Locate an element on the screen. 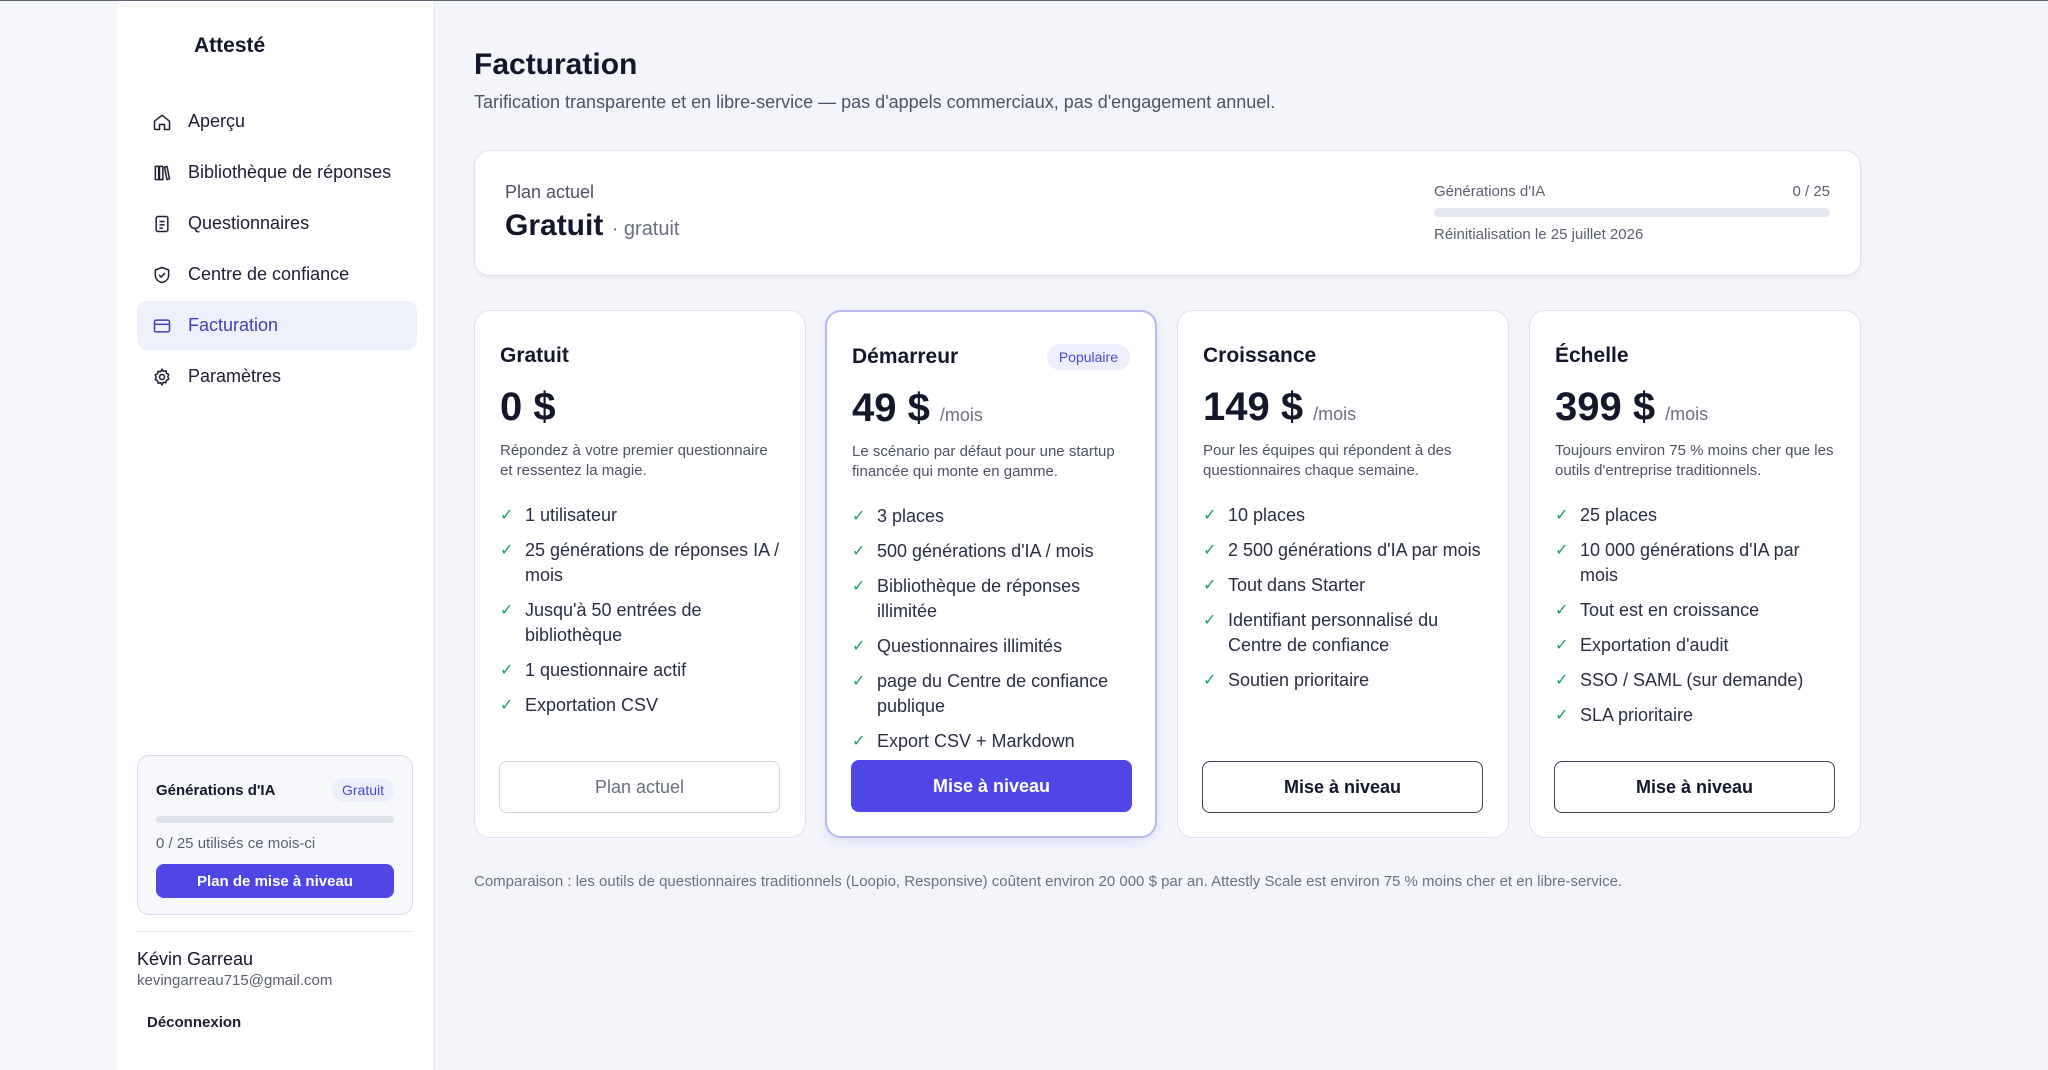 This screenshot has height=1070, width=2048. current-usage-count: 0 / 25 is located at coordinates (1811, 191).